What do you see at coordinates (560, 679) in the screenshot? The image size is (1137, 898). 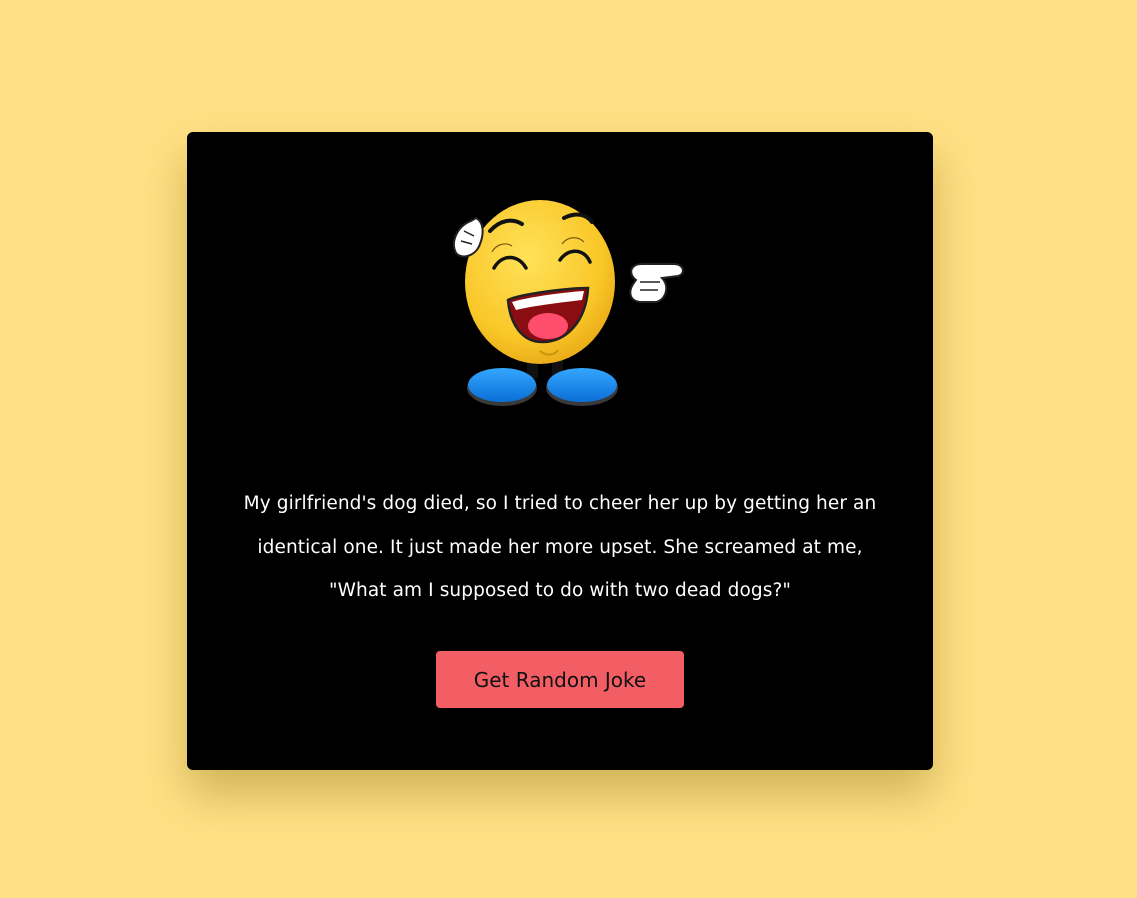 I see `get-random-joke-button: Get Random Joke` at bounding box center [560, 679].